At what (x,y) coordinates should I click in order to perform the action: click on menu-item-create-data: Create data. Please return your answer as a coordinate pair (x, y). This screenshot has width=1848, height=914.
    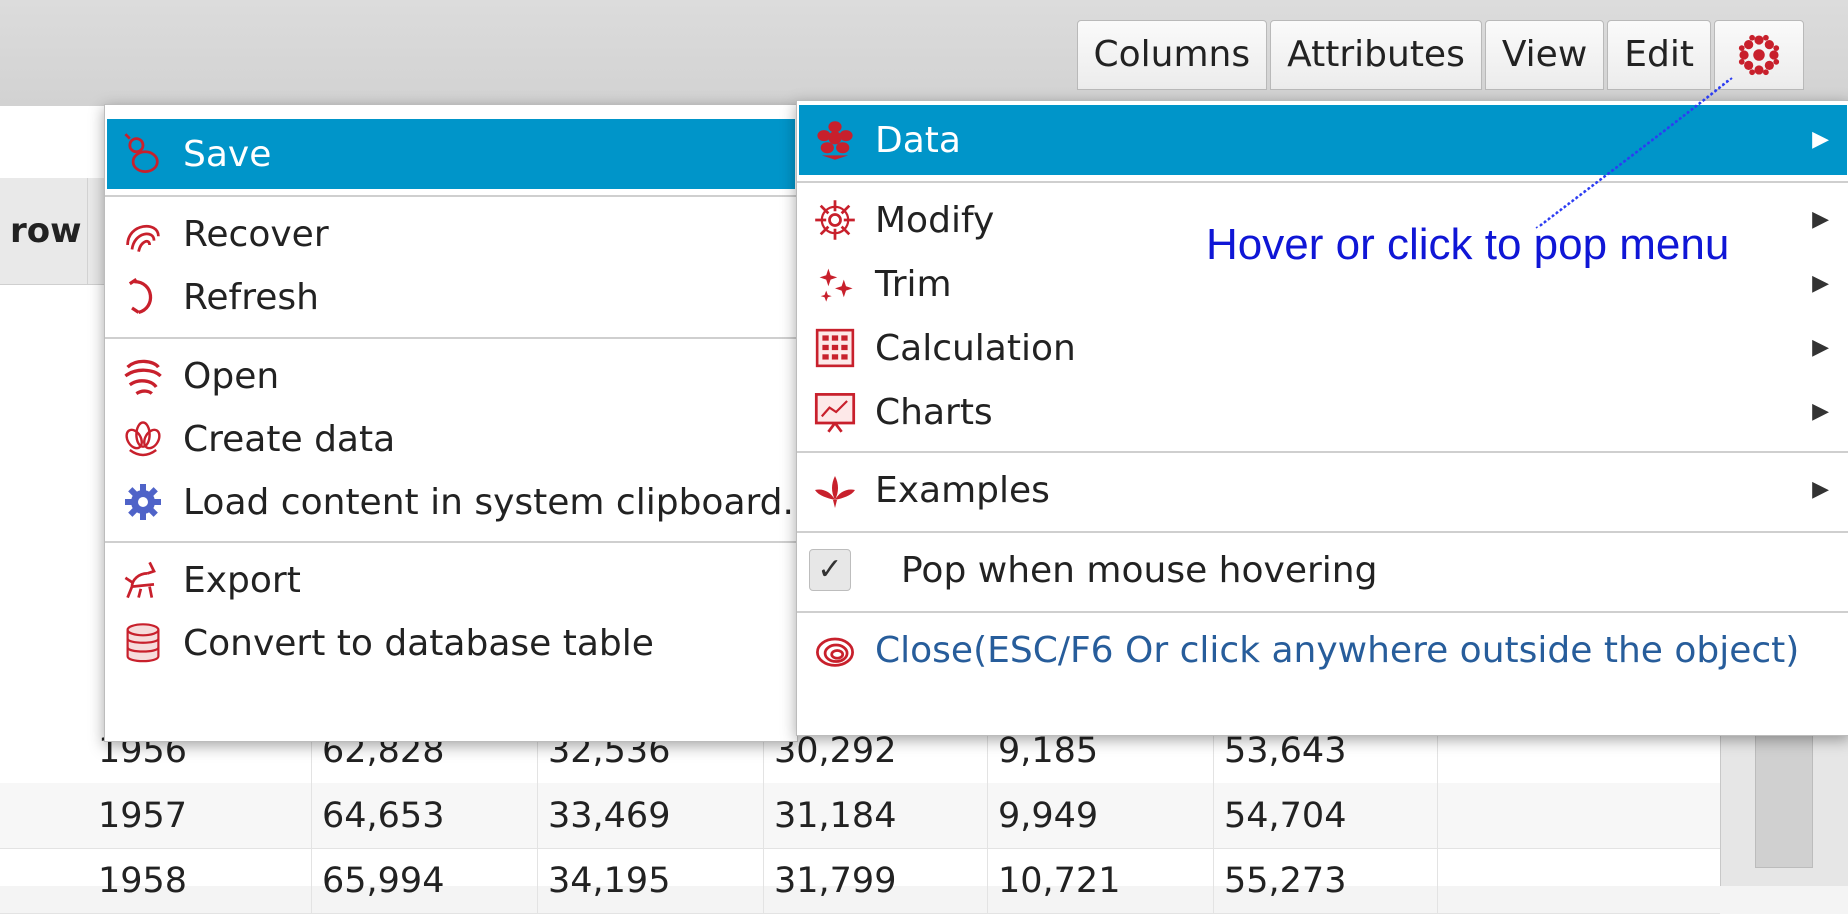
    Looking at the image, I should click on (451, 439).